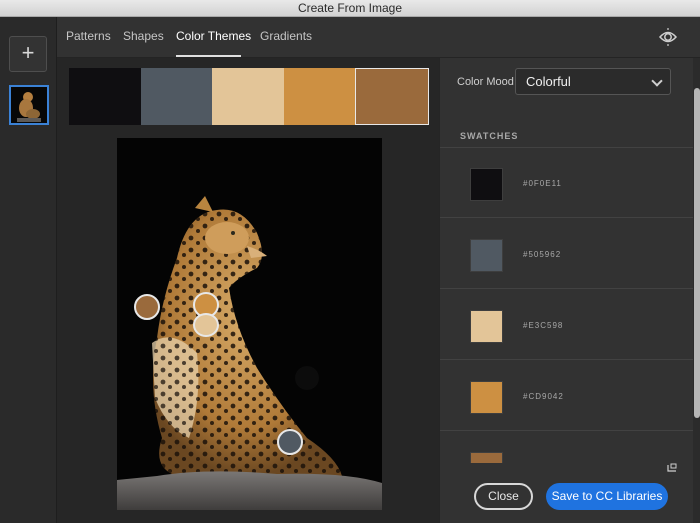 The height and width of the screenshot is (523, 700). Describe the element at coordinates (485, 82) in the screenshot. I see `color-mood-label: Color Mood` at that location.